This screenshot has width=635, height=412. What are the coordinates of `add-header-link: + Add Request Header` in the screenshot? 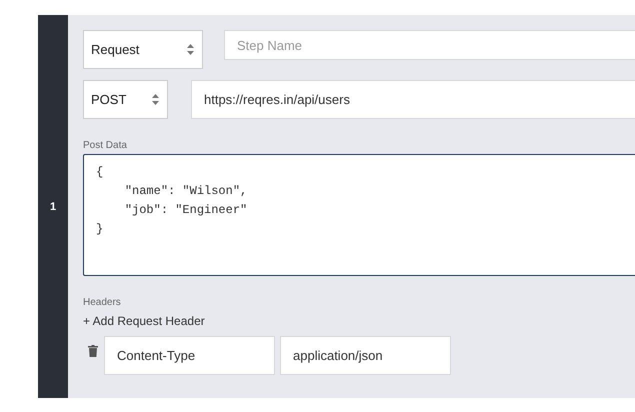 It's located at (144, 321).